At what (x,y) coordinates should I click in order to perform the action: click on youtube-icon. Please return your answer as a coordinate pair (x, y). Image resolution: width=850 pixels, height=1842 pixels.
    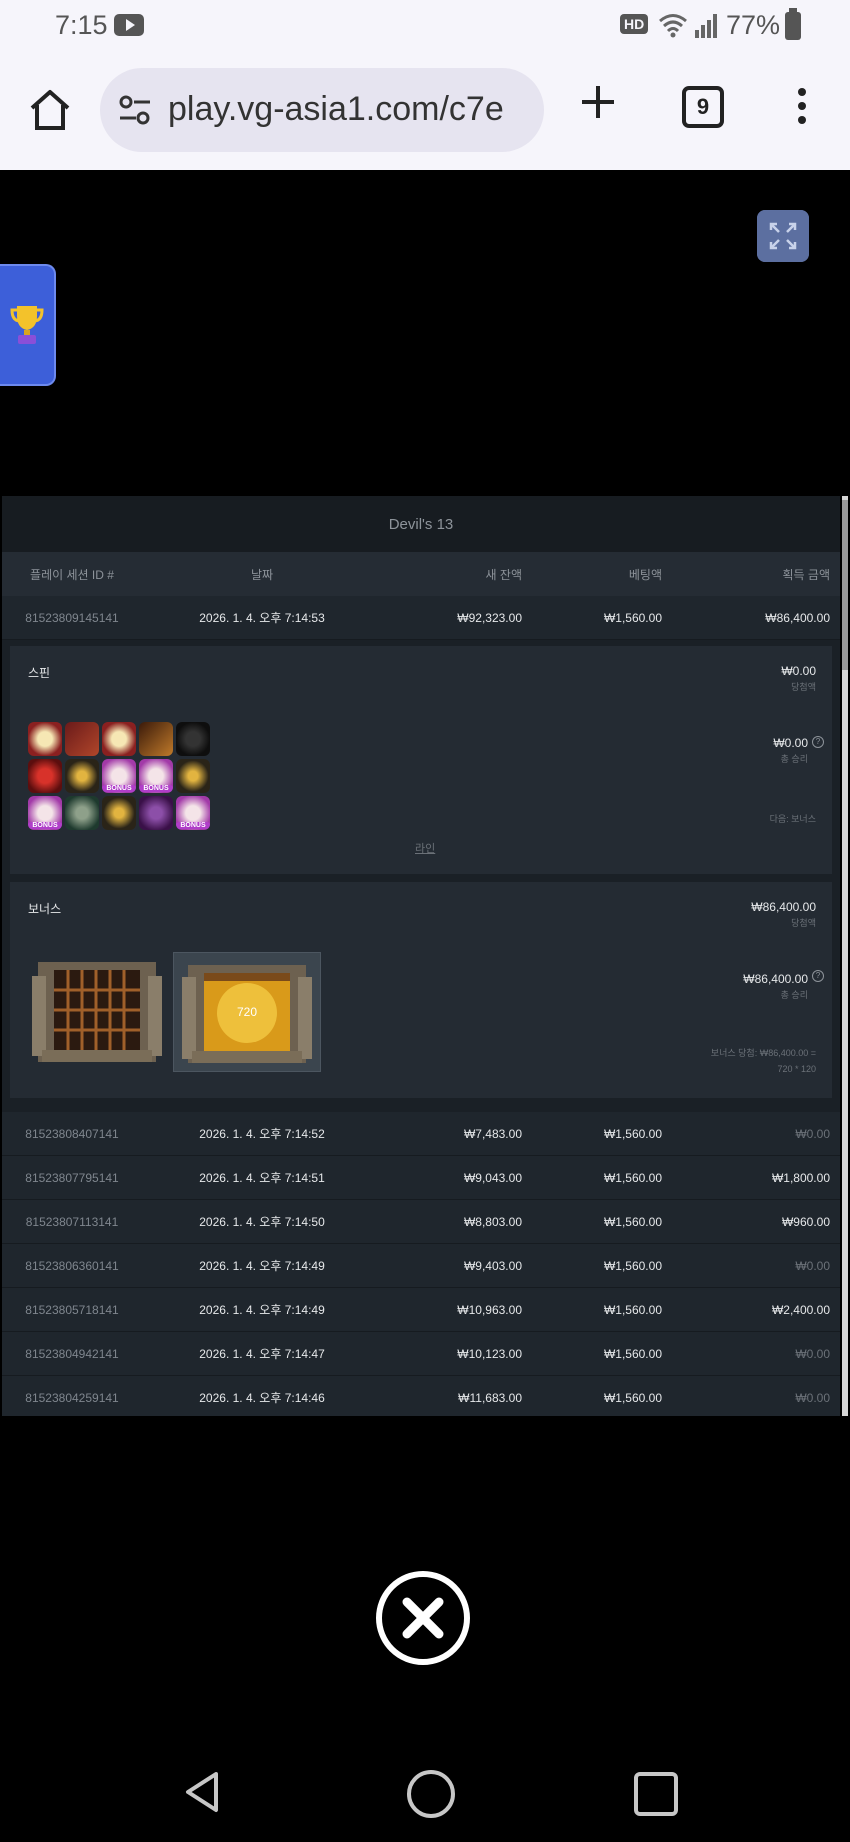
    Looking at the image, I should click on (129, 25).